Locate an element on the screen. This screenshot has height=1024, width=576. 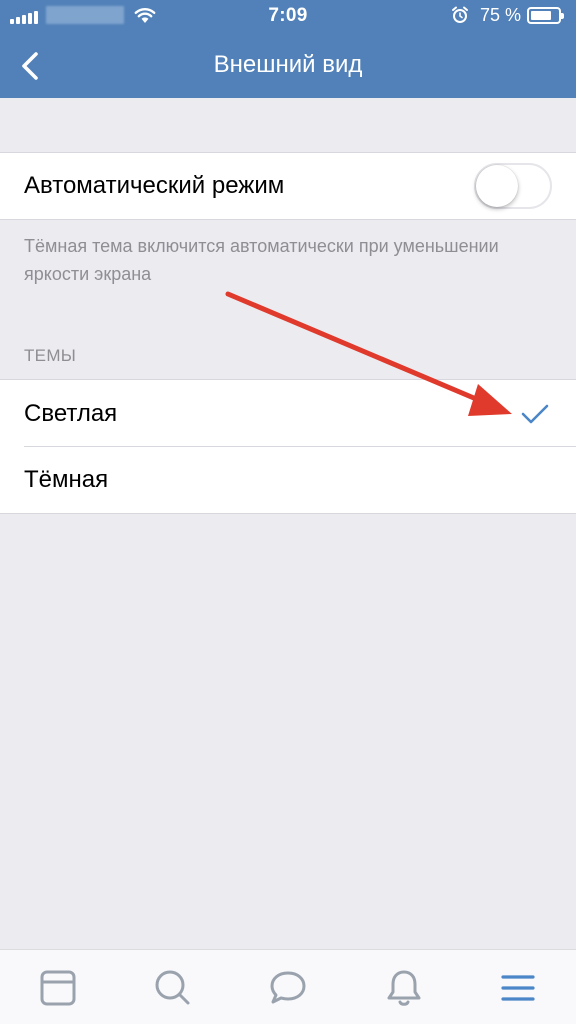
tab-bar is located at coordinates (288, 986).